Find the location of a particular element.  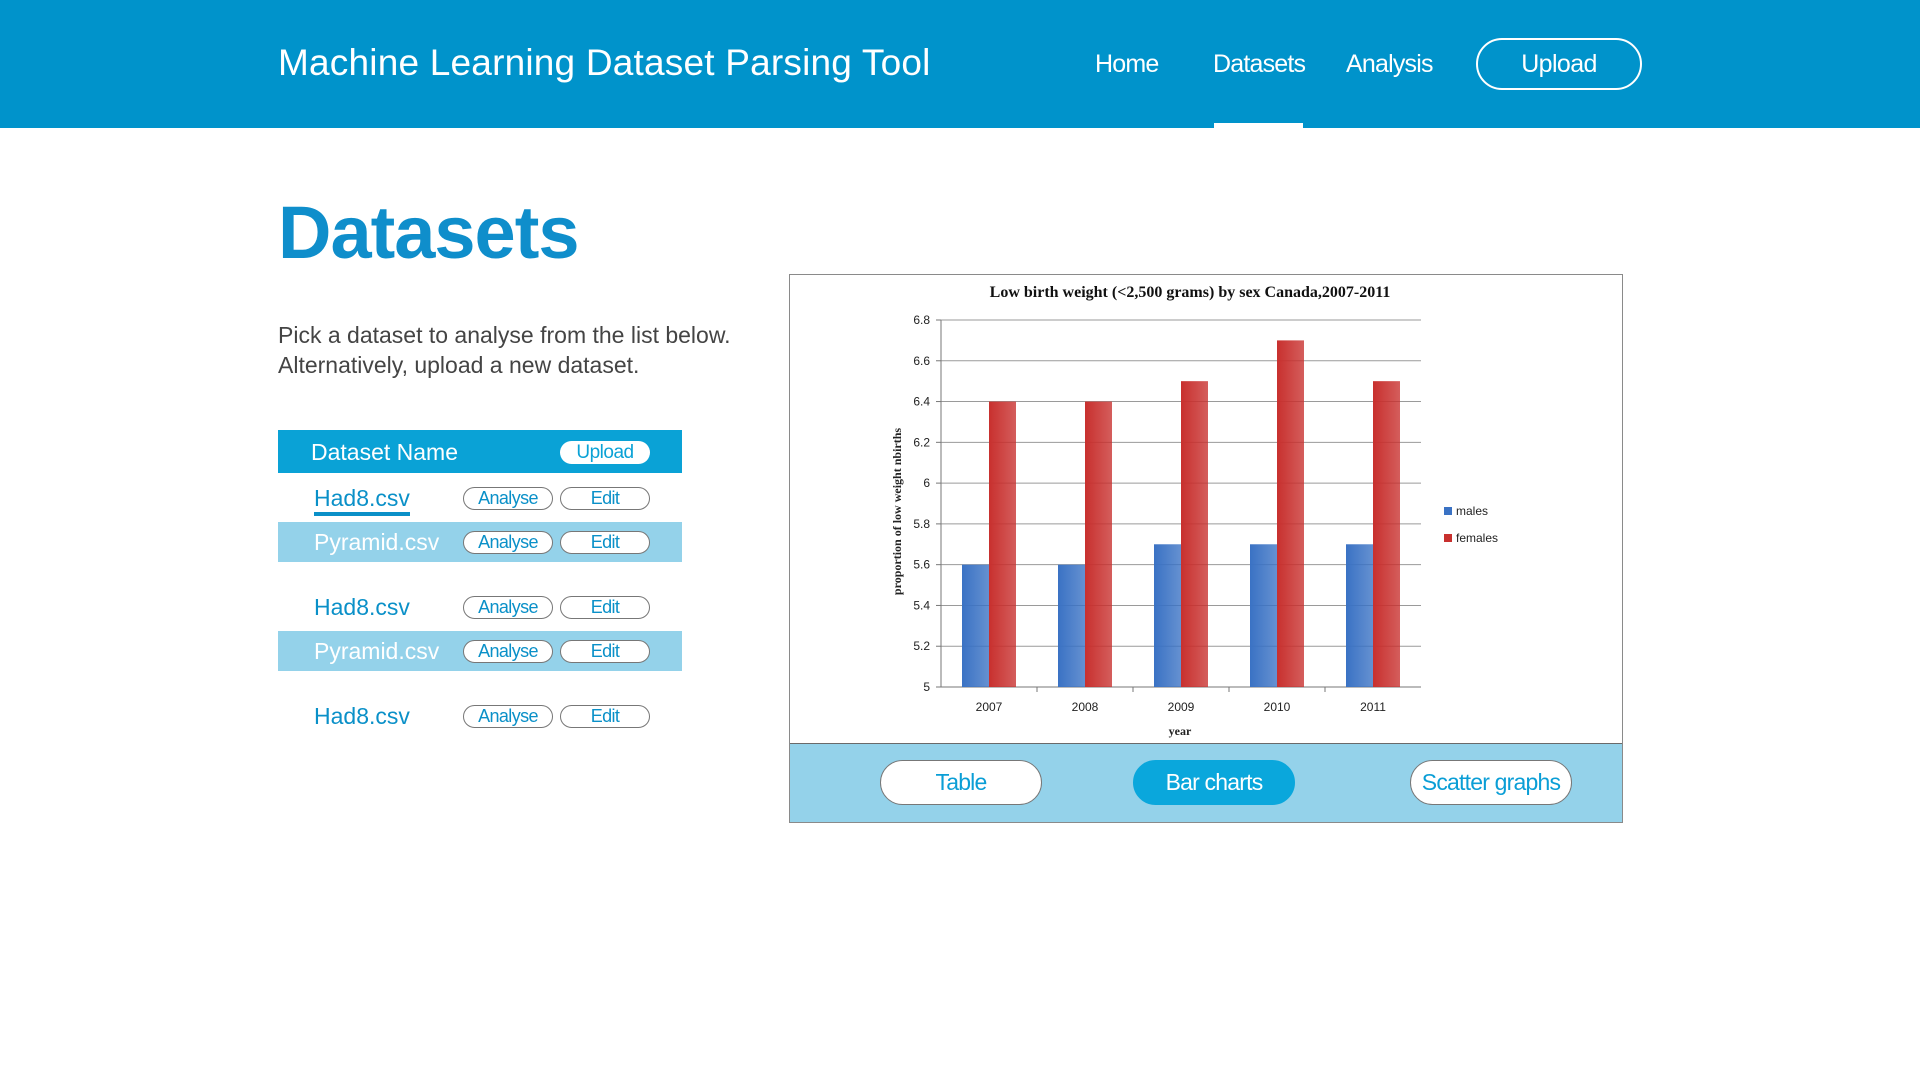

legend-swatch-males is located at coordinates (1448, 511).